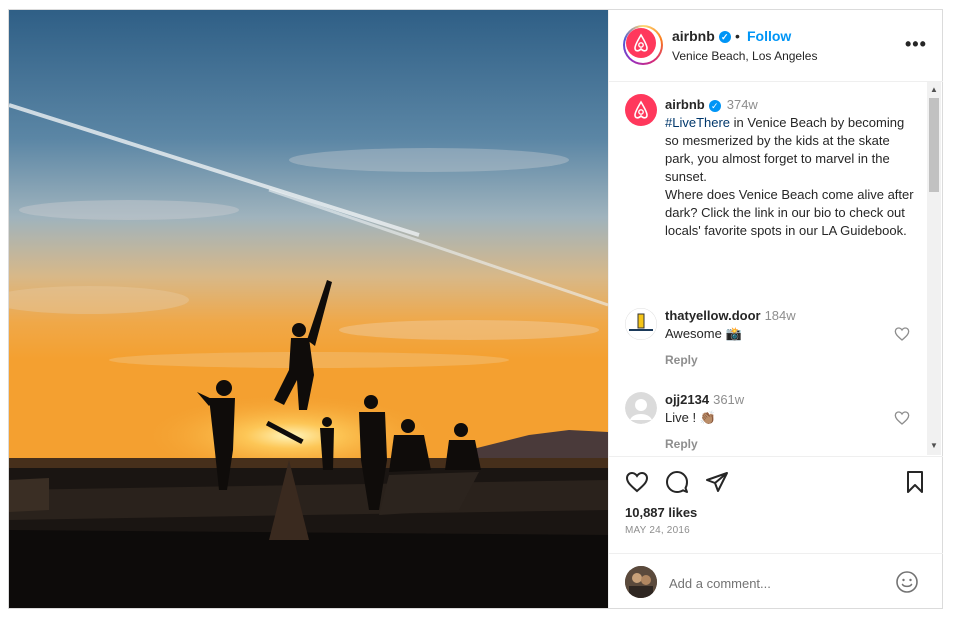 The height and width of the screenshot is (618, 954). I want to click on author-username: airbnb ✓, so click(701, 36).